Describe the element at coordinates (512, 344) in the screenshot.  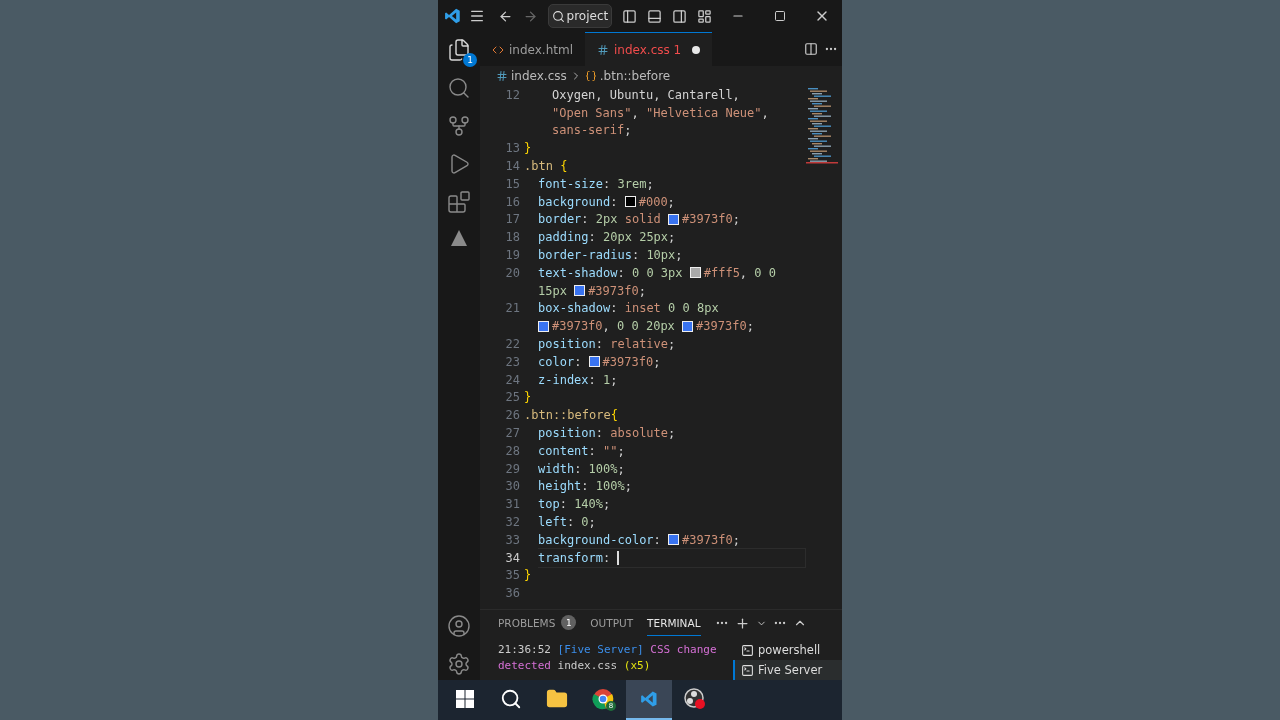
I see `line-number: 22` at that location.